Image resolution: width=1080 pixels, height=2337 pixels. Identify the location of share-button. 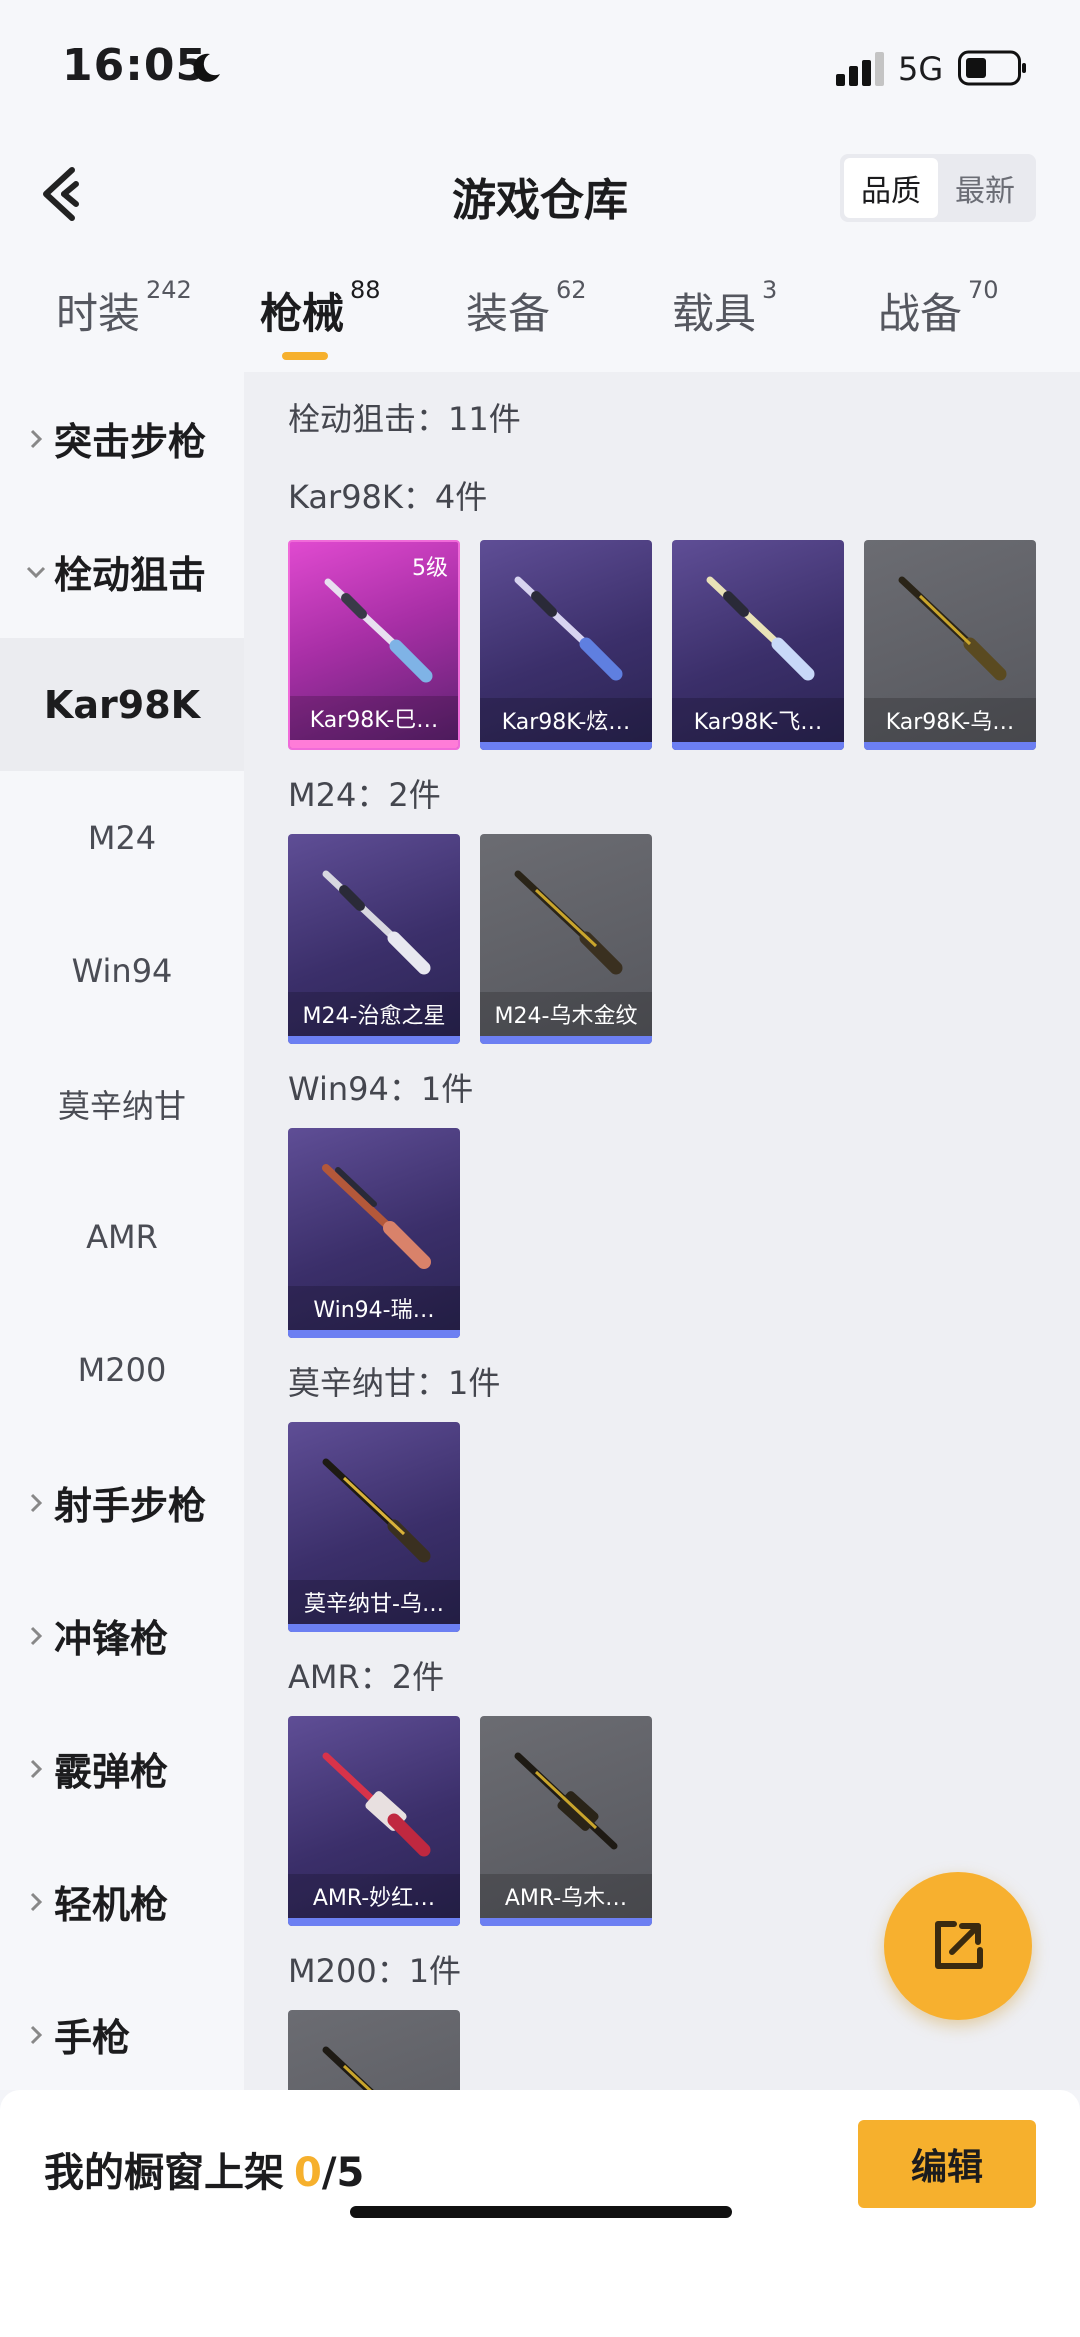
(958, 1946).